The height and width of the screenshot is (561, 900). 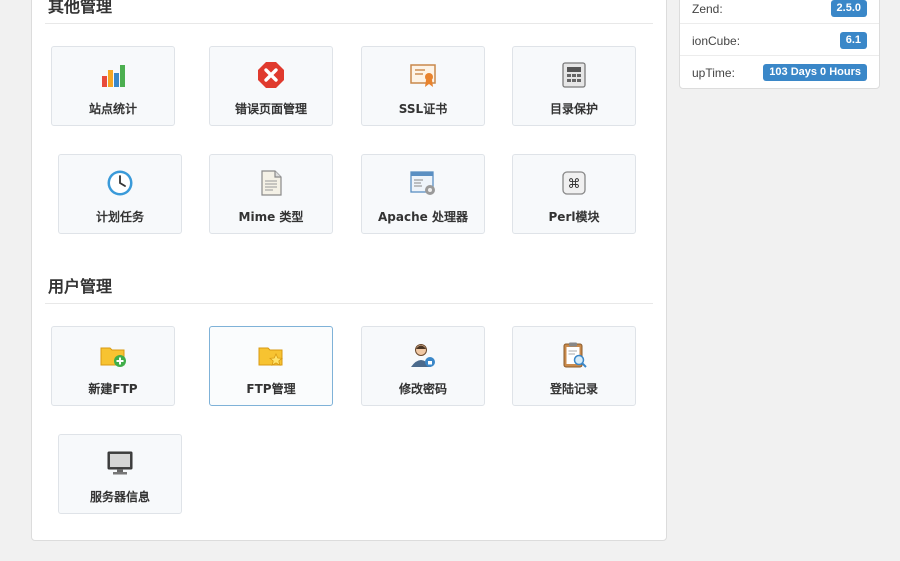 I want to click on tile-label: 目录保护, so click(x=573, y=109).